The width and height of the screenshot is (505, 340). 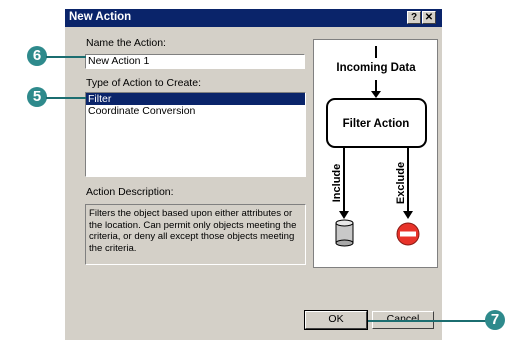 What do you see at coordinates (100, 17) in the screenshot?
I see `dialog-title: New Action` at bounding box center [100, 17].